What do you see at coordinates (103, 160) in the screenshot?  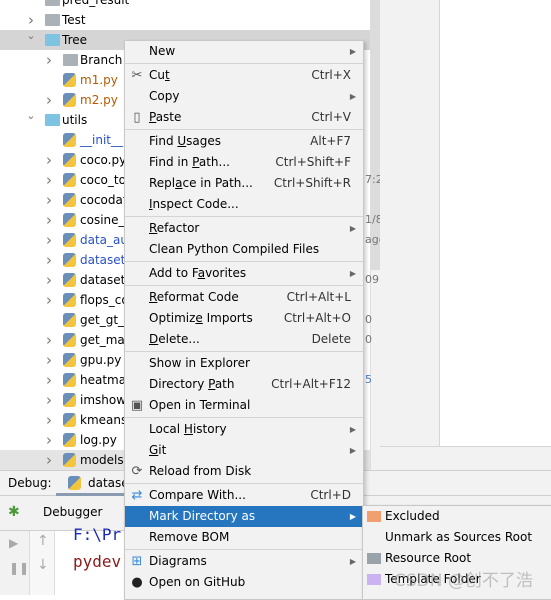 I see `tree-row-label: coco.py` at bounding box center [103, 160].